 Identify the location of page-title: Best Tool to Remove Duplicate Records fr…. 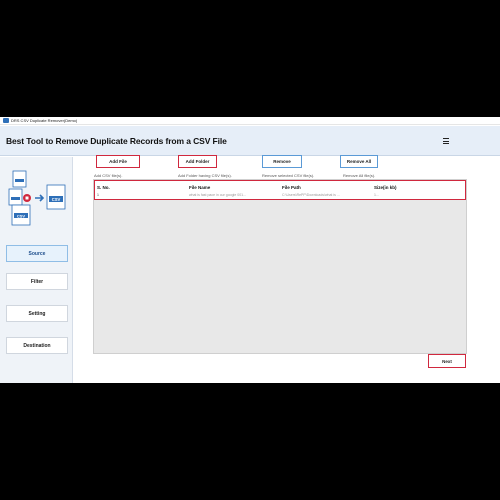
(116, 141).